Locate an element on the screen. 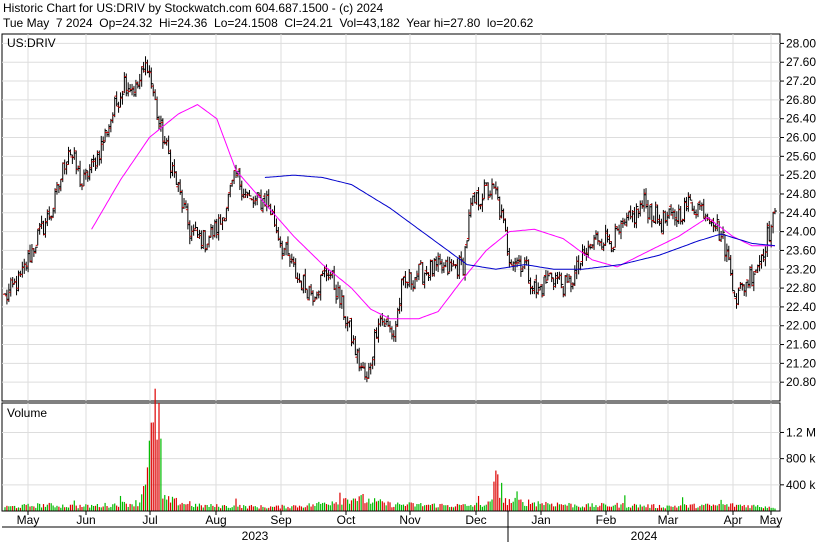  month-label: Jul is located at coordinates (149, 520).